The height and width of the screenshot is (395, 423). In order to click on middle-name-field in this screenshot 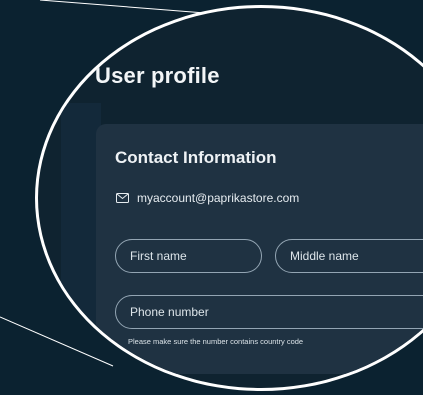, I will do `click(349, 256)`.